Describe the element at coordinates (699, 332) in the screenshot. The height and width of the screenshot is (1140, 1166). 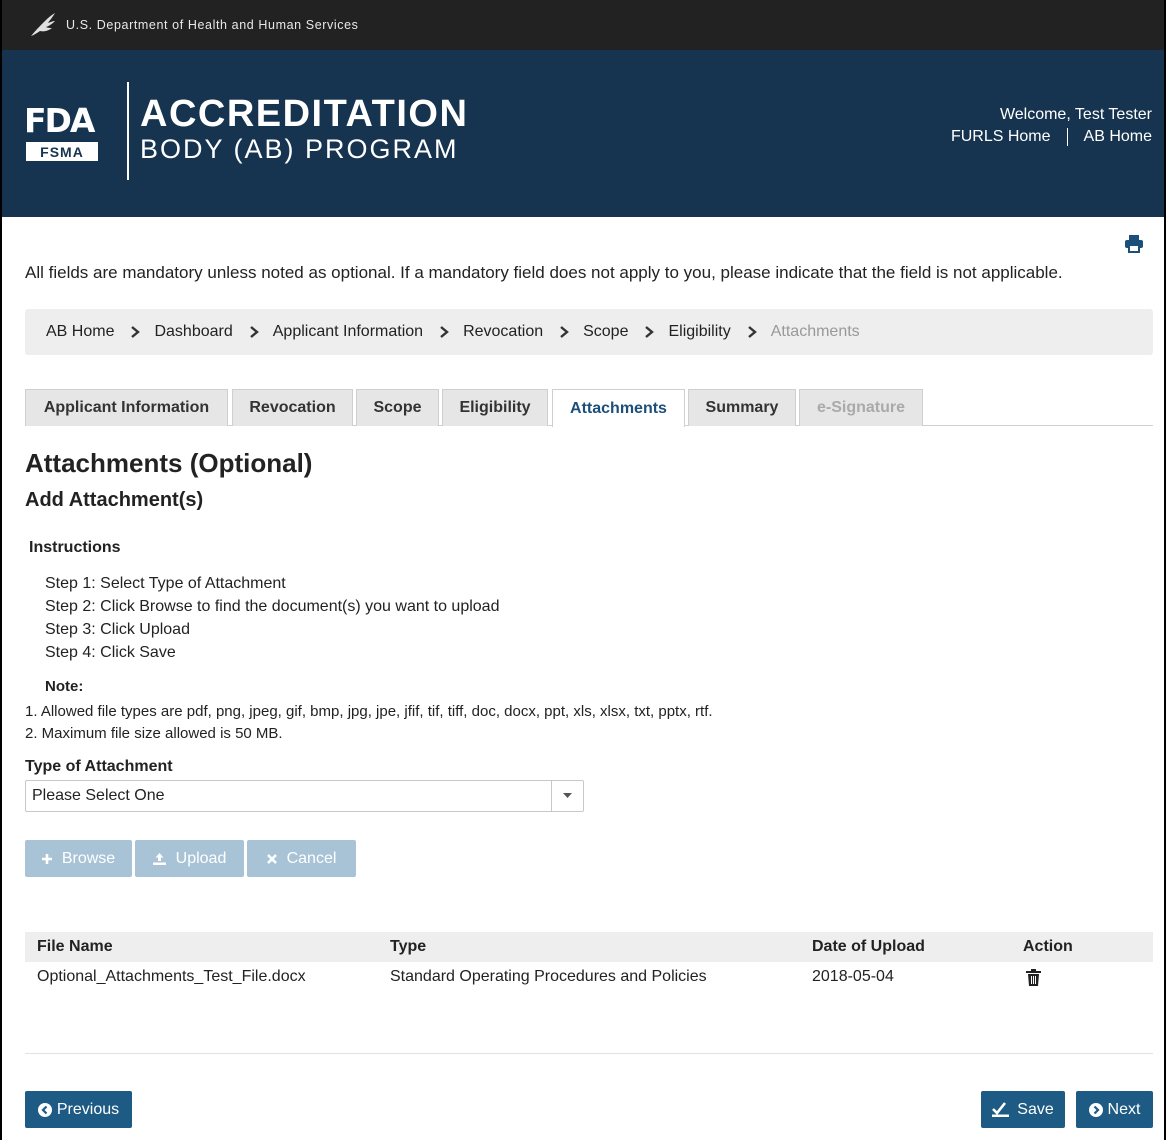
I see `breadcrumb-eligibility: Eligibility` at that location.